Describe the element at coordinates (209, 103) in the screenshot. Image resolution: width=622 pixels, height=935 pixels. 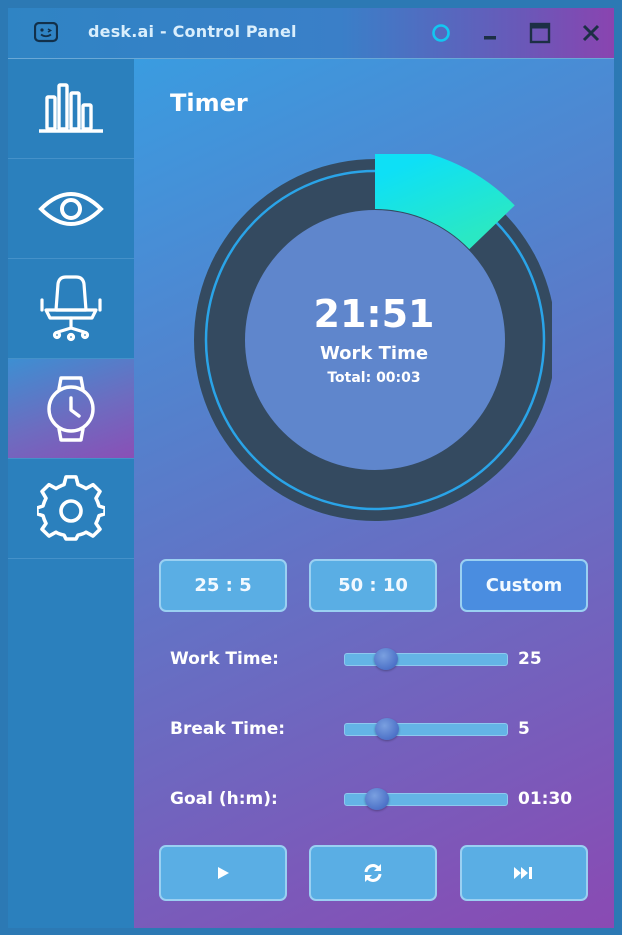
I see `page-title: Timer` at that location.